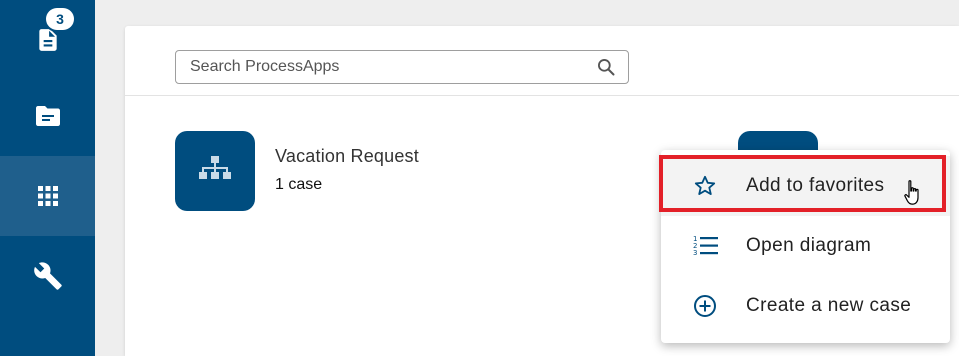 The height and width of the screenshot is (356, 959). I want to click on tasks-count-badge: 3, so click(60, 19).